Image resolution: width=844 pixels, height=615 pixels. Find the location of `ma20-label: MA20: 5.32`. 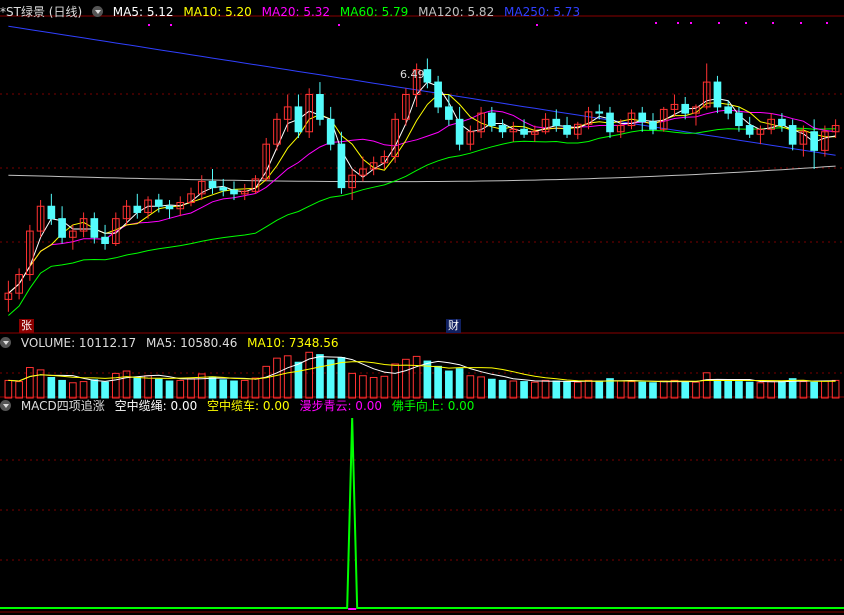

ma20-label: MA20: 5.32 is located at coordinates (296, 12).